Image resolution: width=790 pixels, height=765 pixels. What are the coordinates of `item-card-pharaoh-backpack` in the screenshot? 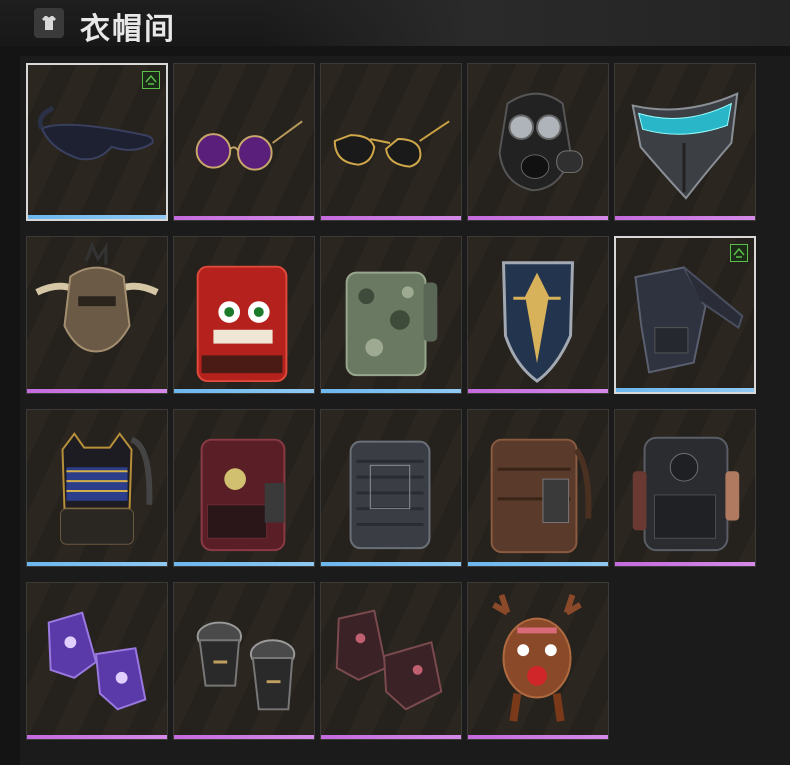 It's located at (97, 488).